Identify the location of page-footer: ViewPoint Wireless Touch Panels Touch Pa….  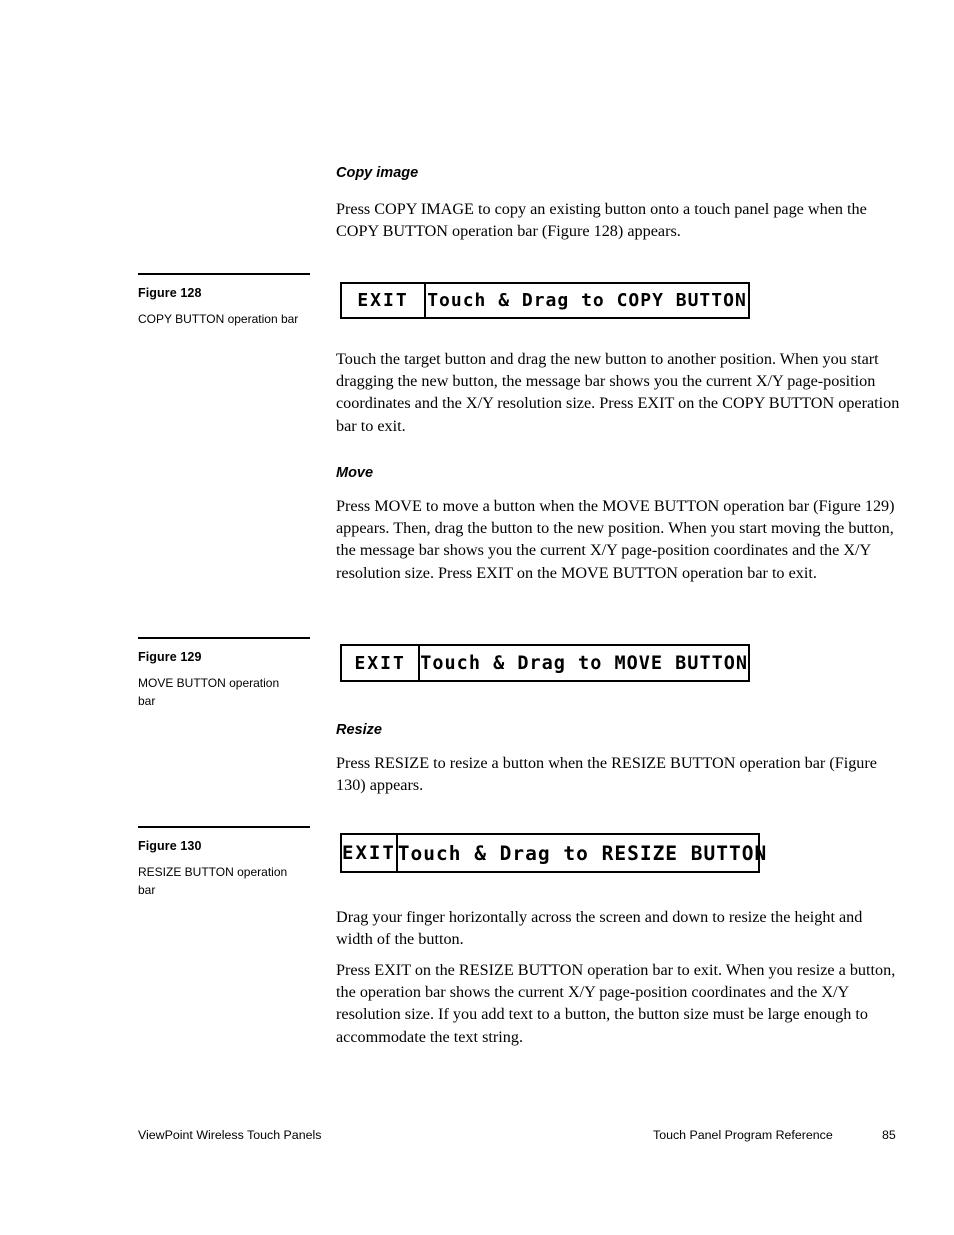
(546, 1138).